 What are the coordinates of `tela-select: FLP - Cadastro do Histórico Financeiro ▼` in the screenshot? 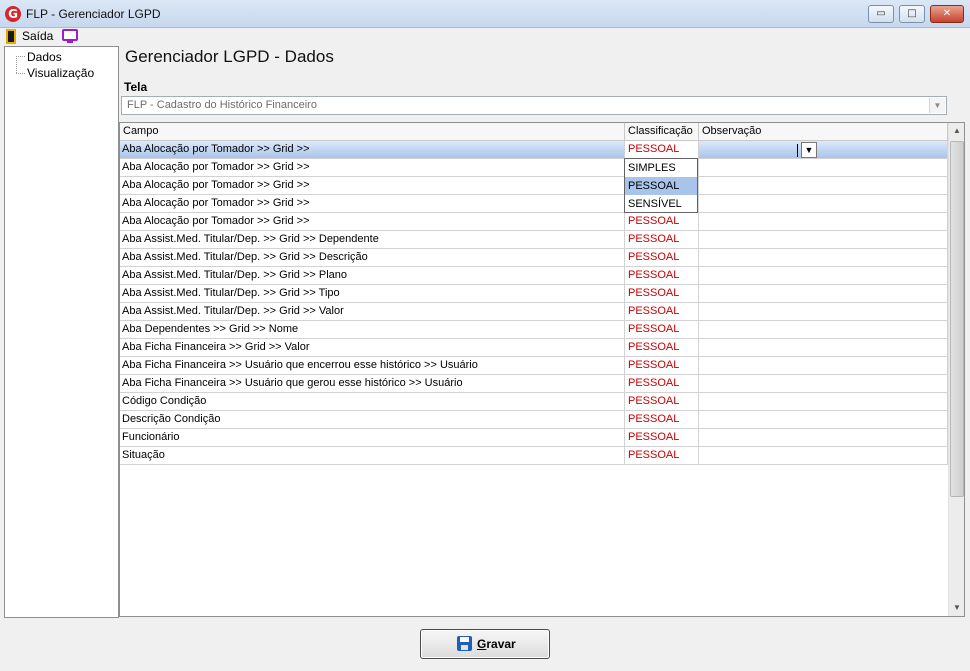 It's located at (534, 105).